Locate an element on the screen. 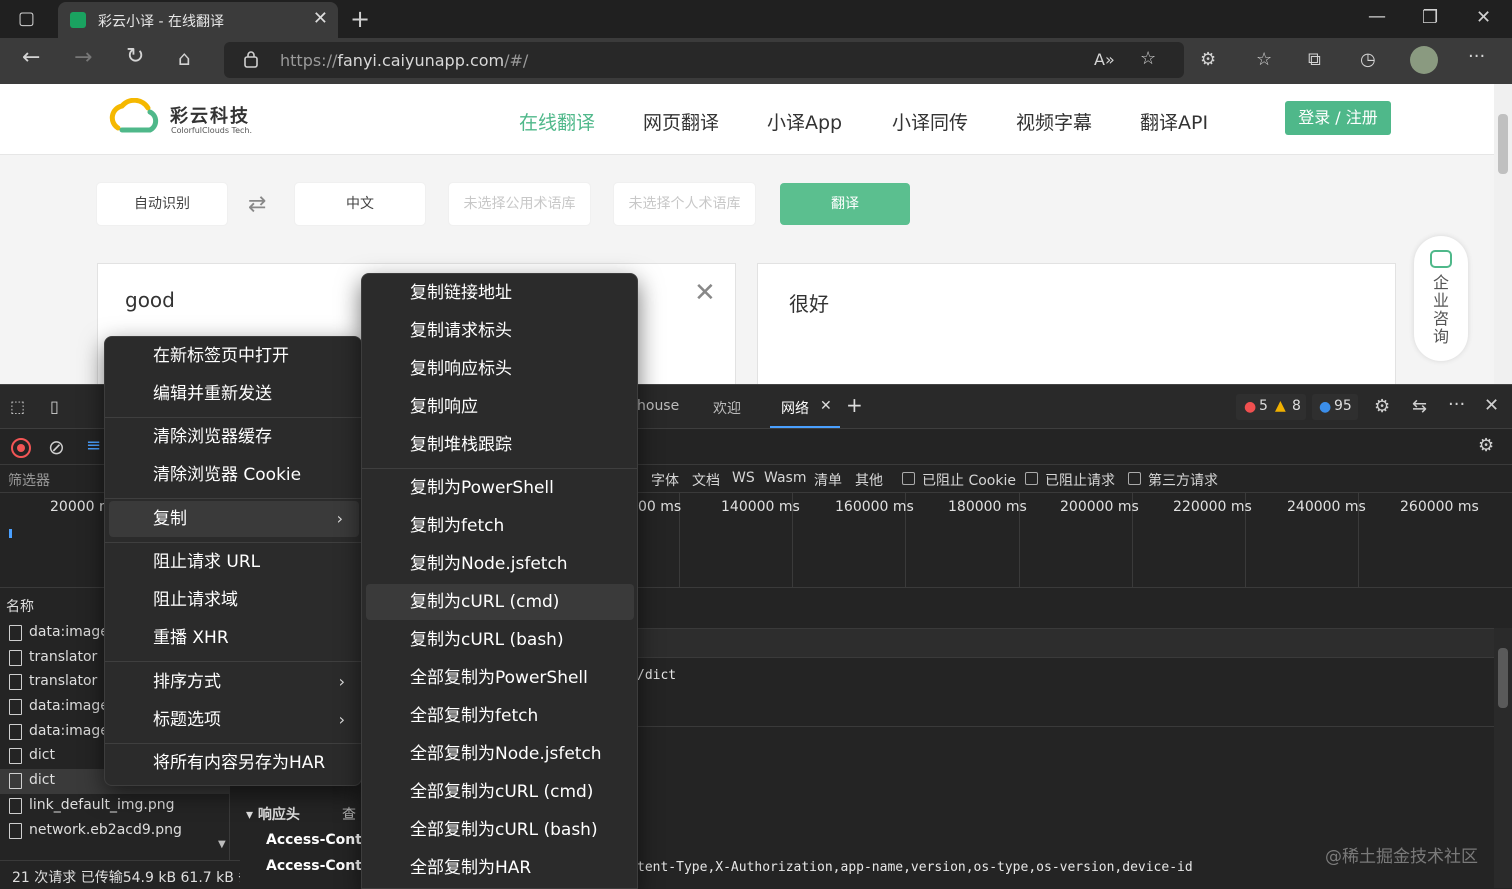 The height and width of the screenshot is (889, 1512). history-icon: ◷ is located at coordinates (1368, 59).